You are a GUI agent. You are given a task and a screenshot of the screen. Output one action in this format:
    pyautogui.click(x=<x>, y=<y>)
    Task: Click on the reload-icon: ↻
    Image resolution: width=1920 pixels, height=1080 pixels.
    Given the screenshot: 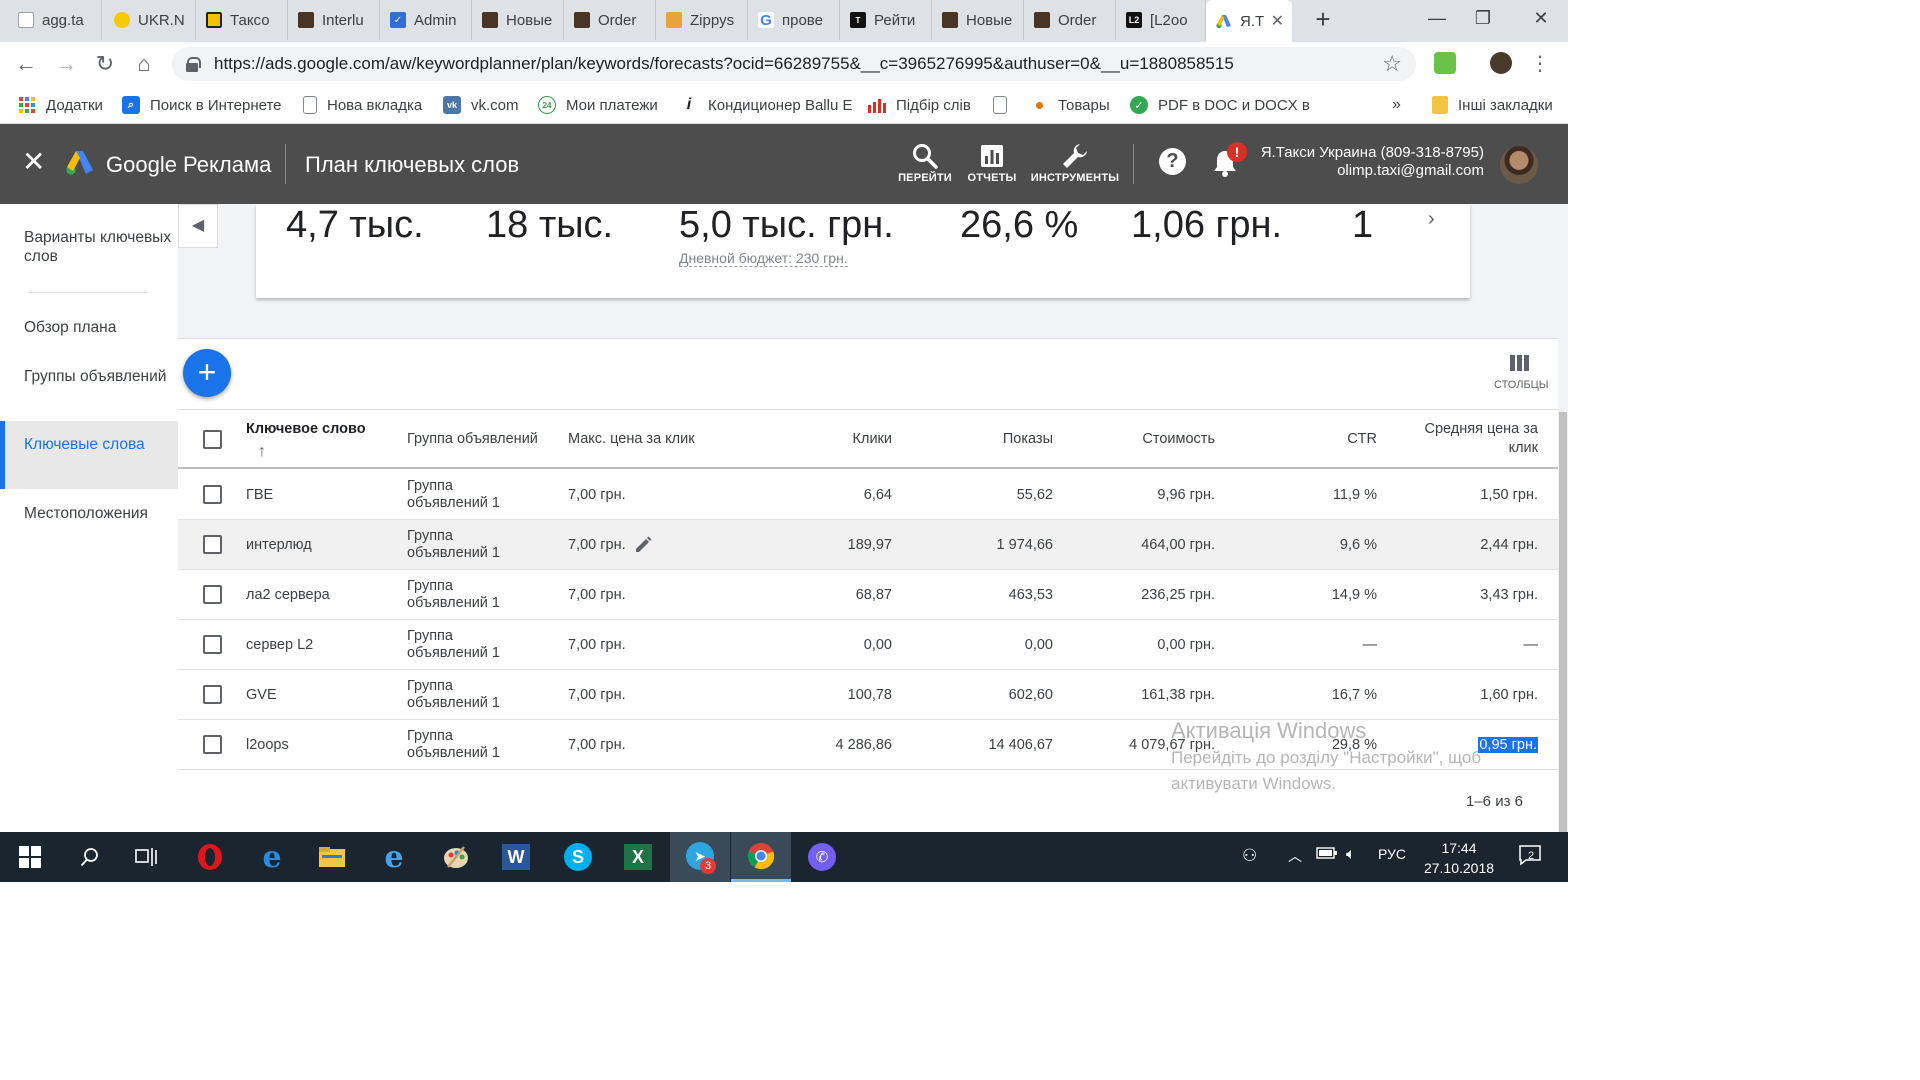 What is the action you would take?
    pyautogui.click(x=105, y=64)
    